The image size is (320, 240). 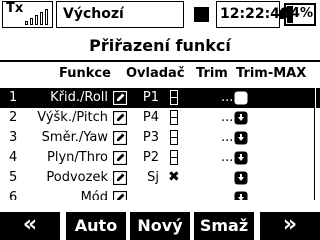 What do you see at coordinates (13, 195) in the screenshot?
I see `row-number: 6` at bounding box center [13, 195].